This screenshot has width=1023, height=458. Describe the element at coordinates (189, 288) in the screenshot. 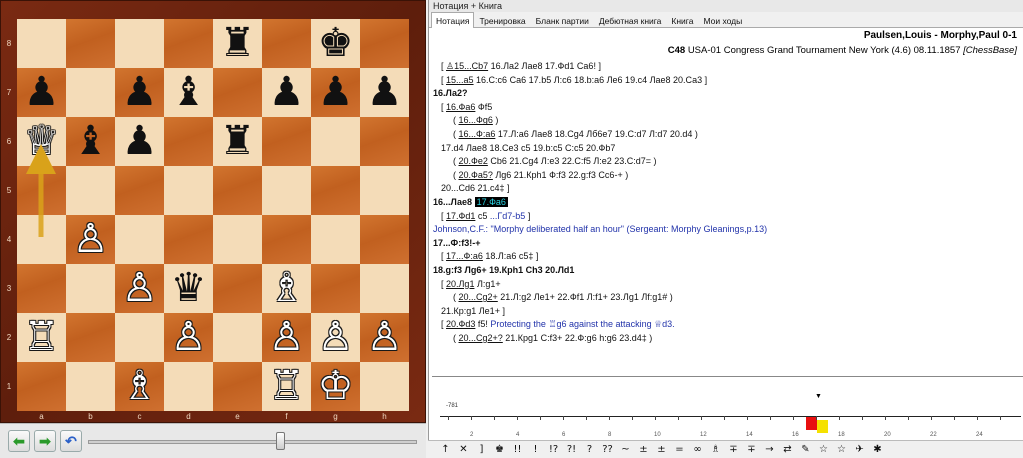

I see `black-piece-icon: ♛` at that location.